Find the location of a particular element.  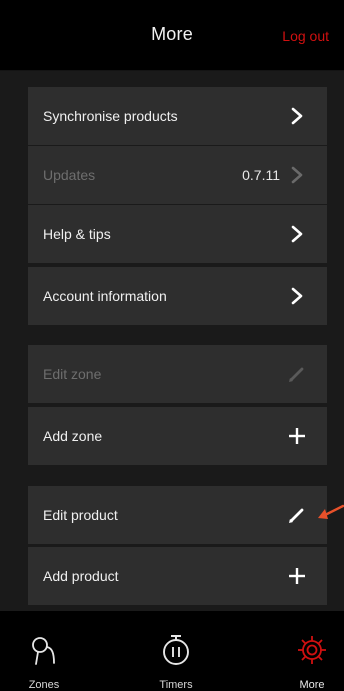

add-product-row: Add product is located at coordinates (177, 576).